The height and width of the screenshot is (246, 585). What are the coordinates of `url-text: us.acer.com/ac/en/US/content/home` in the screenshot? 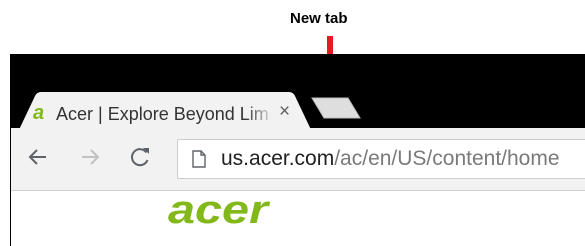 It's located at (390, 159).